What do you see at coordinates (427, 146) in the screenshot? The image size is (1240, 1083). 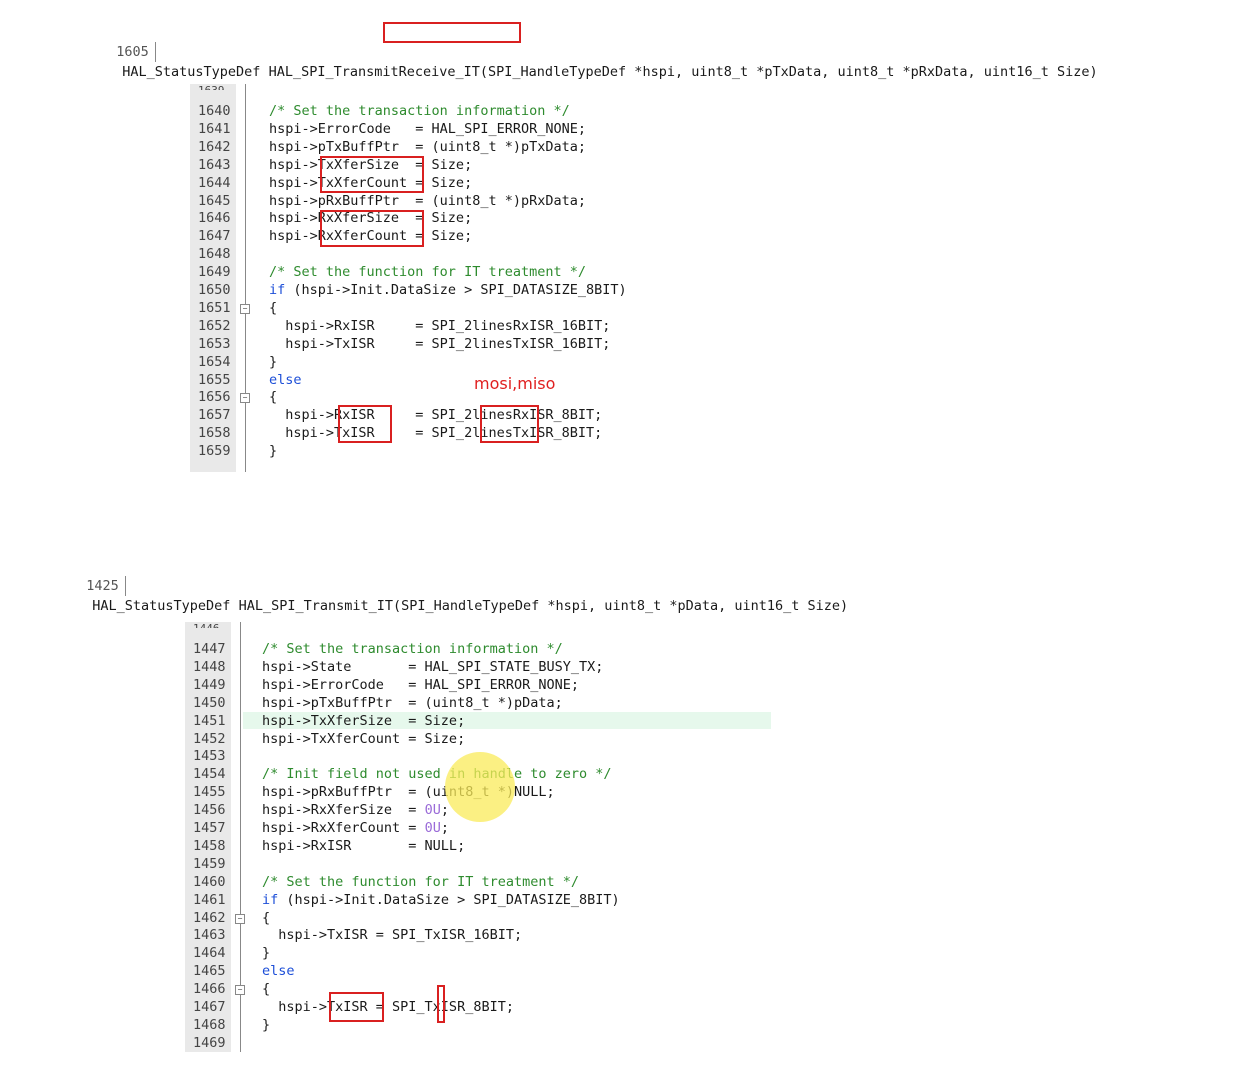 I see `code-text: hspi->pTxBuffPtr = (uint8_t *)pTxData;` at bounding box center [427, 146].